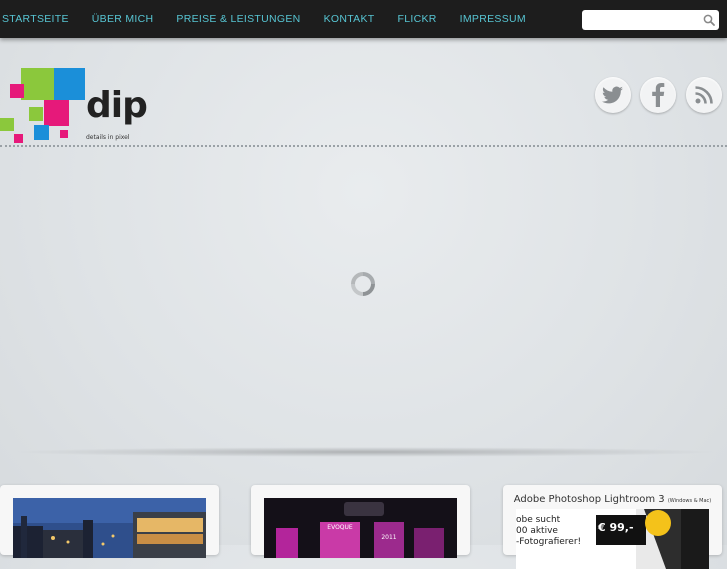  Describe the element at coordinates (647, 20) in the screenshot. I see `search-input` at that location.